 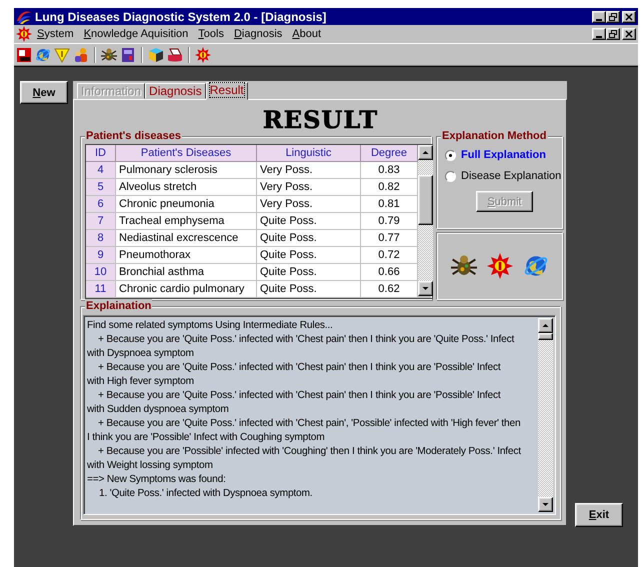 What do you see at coordinates (599, 515) in the screenshot?
I see `exit-button: Exit` at bounding box center [599, 515].